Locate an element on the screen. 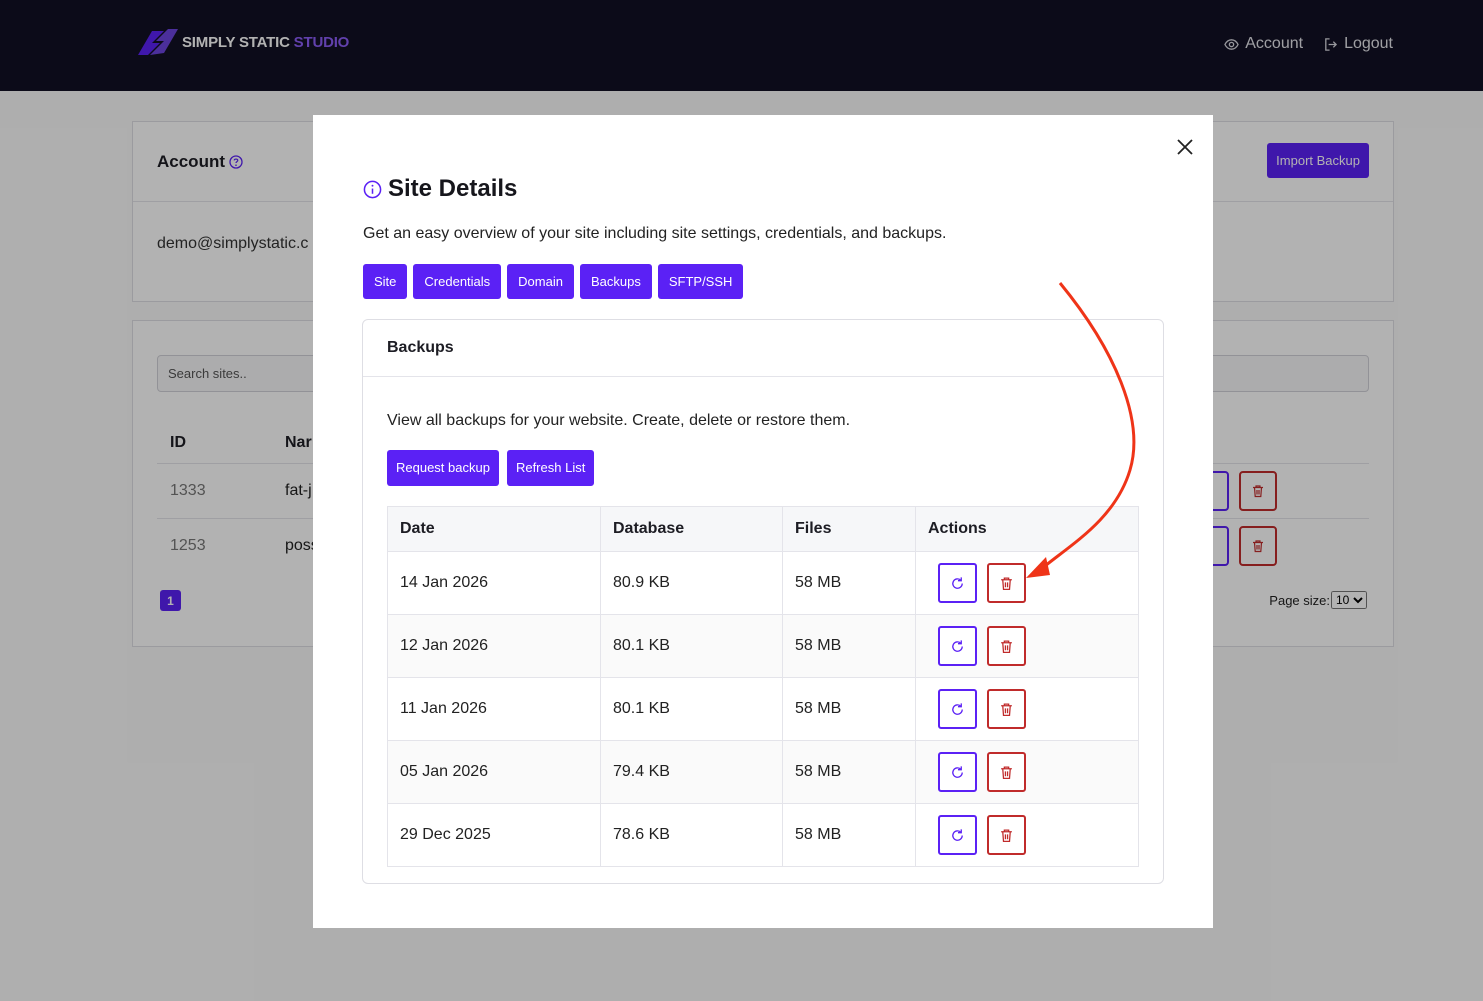  table-row: 14 Jan 2026 80.9 KB 58 MB is located at coordinates (763, 583).